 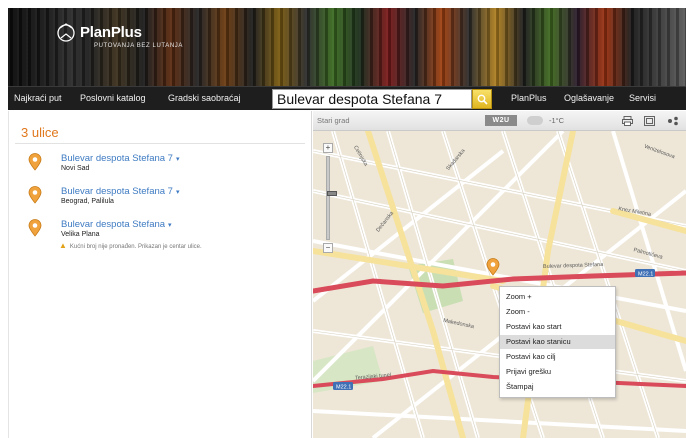 I want to click on results-count-title: 3 ulice, so click(x=40, y=132).